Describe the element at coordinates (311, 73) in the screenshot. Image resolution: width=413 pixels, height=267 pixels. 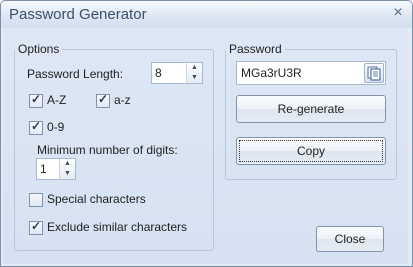
I see `password-output-field: MGa3rU3R` at that location.